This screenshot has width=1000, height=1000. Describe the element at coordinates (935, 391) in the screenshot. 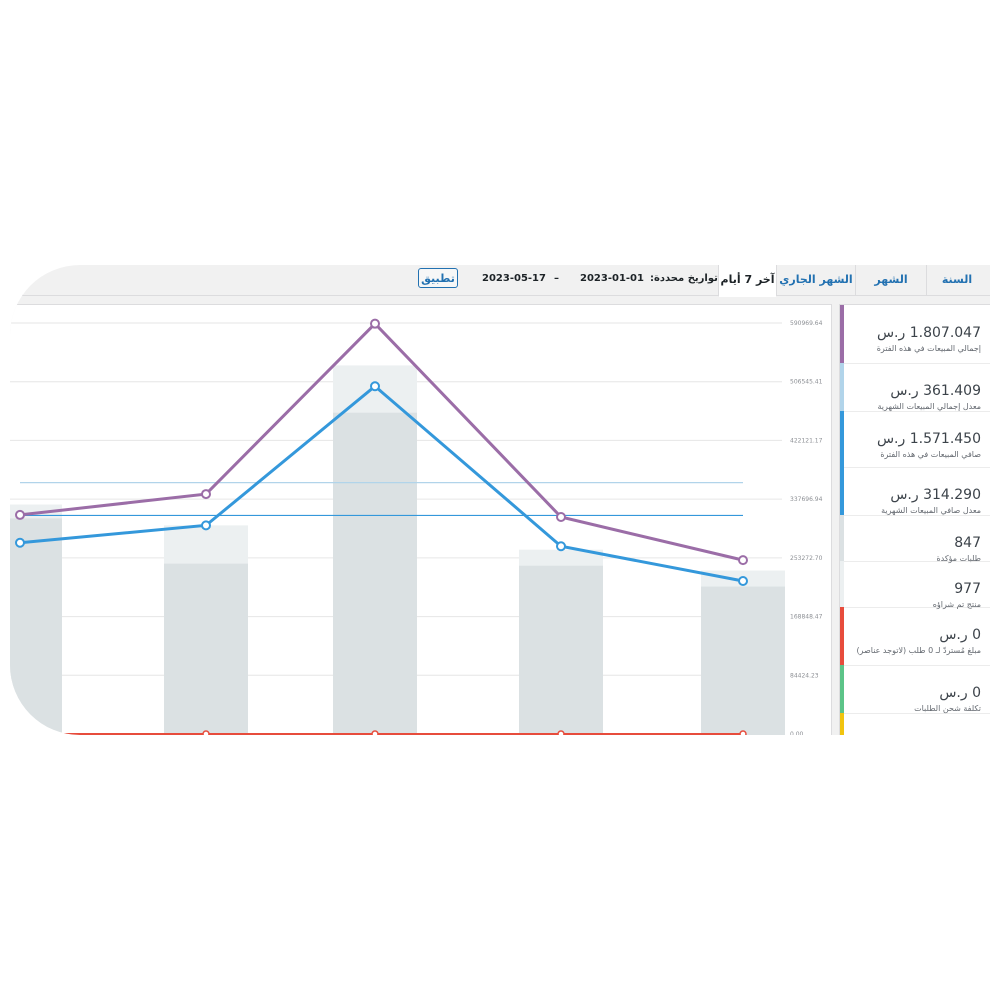

I see `legend-value: 361.409 ر.س` at that location.